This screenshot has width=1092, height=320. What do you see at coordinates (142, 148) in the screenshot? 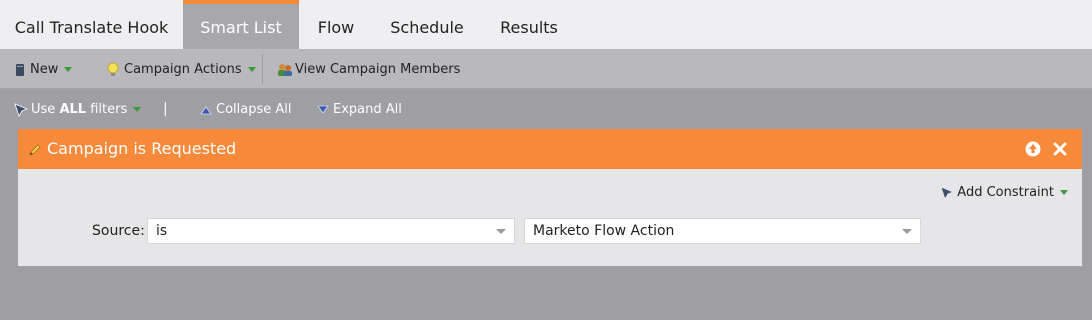
I see `filter-title: Campaign is Requested` at bounding box center [142, 148].